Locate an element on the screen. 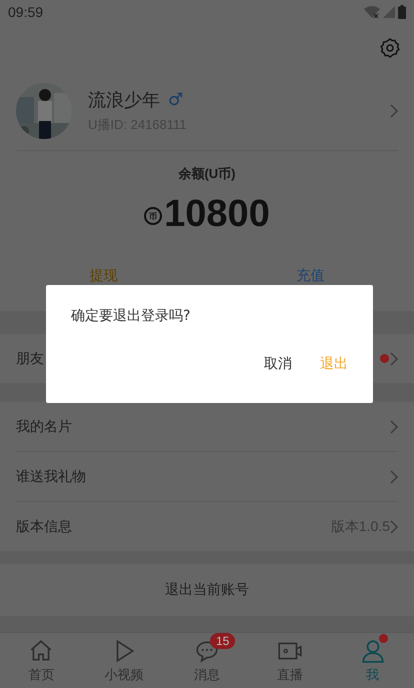 This screenshot has width=414, height=688. menu-label: 版本信息 is located at coordinates (44, 527).